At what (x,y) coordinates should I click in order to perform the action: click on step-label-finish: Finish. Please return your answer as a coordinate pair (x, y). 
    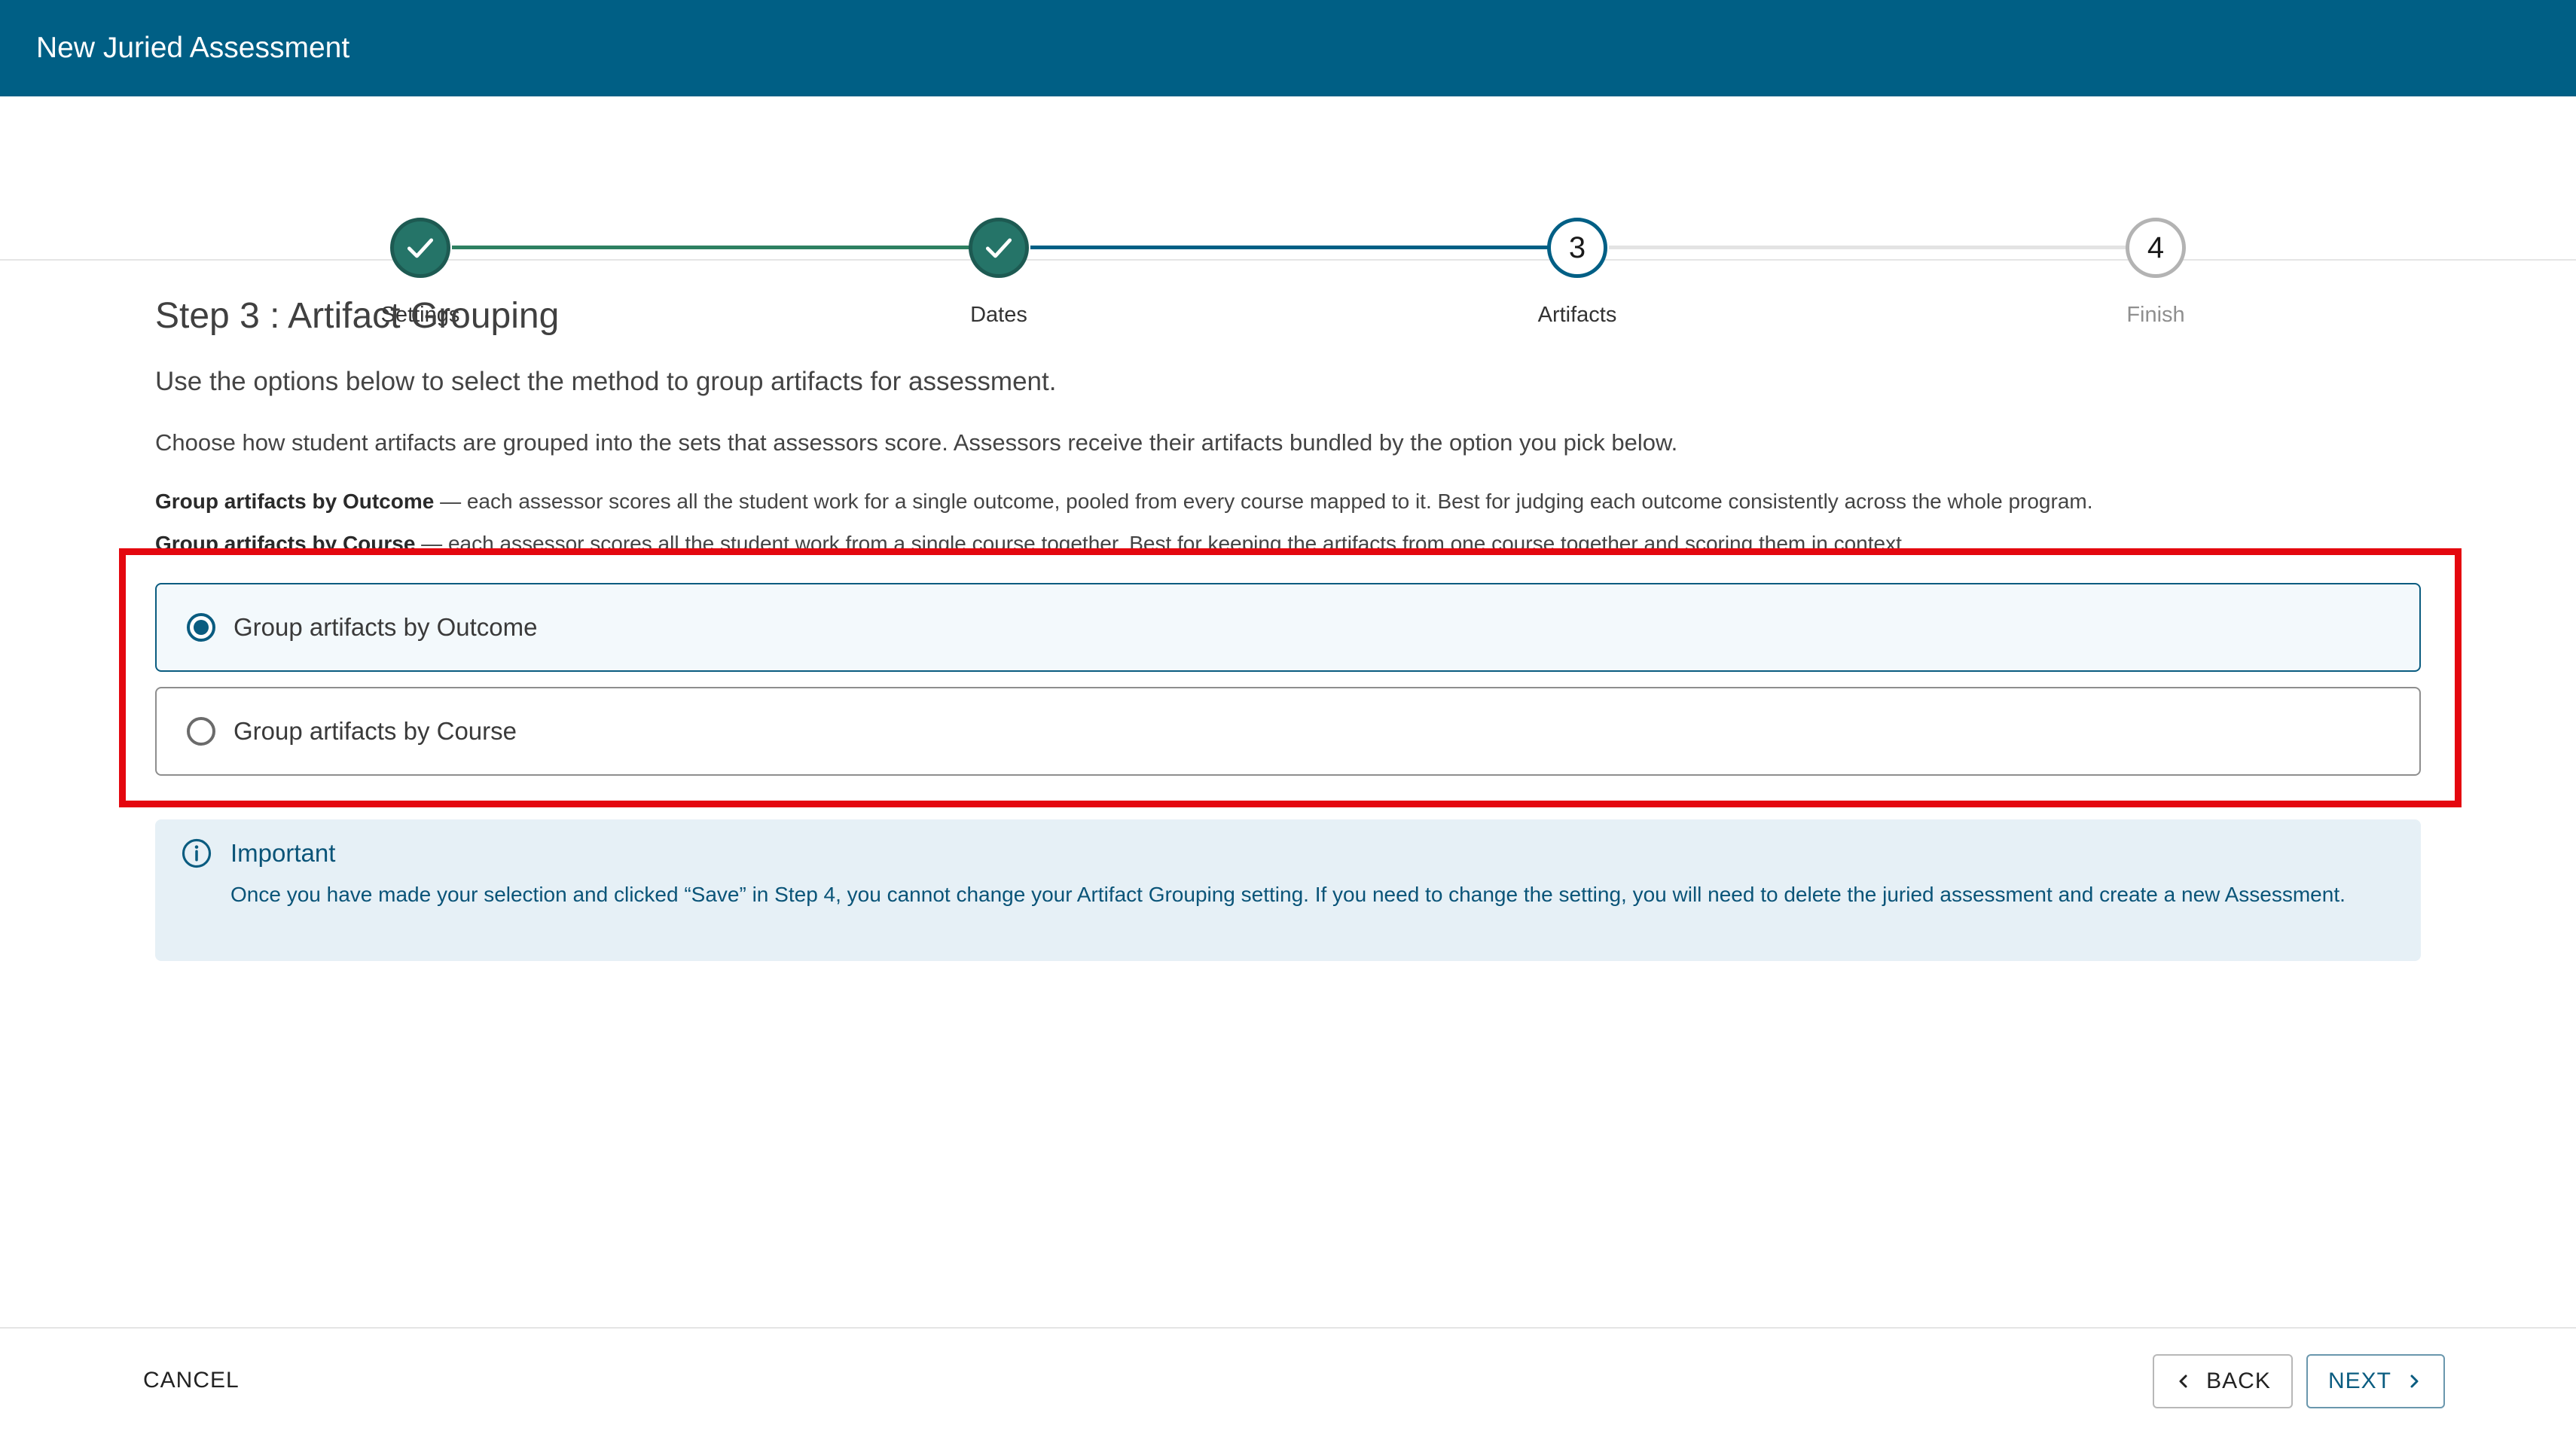
    Looking at the image, I should click on (2156, 315).